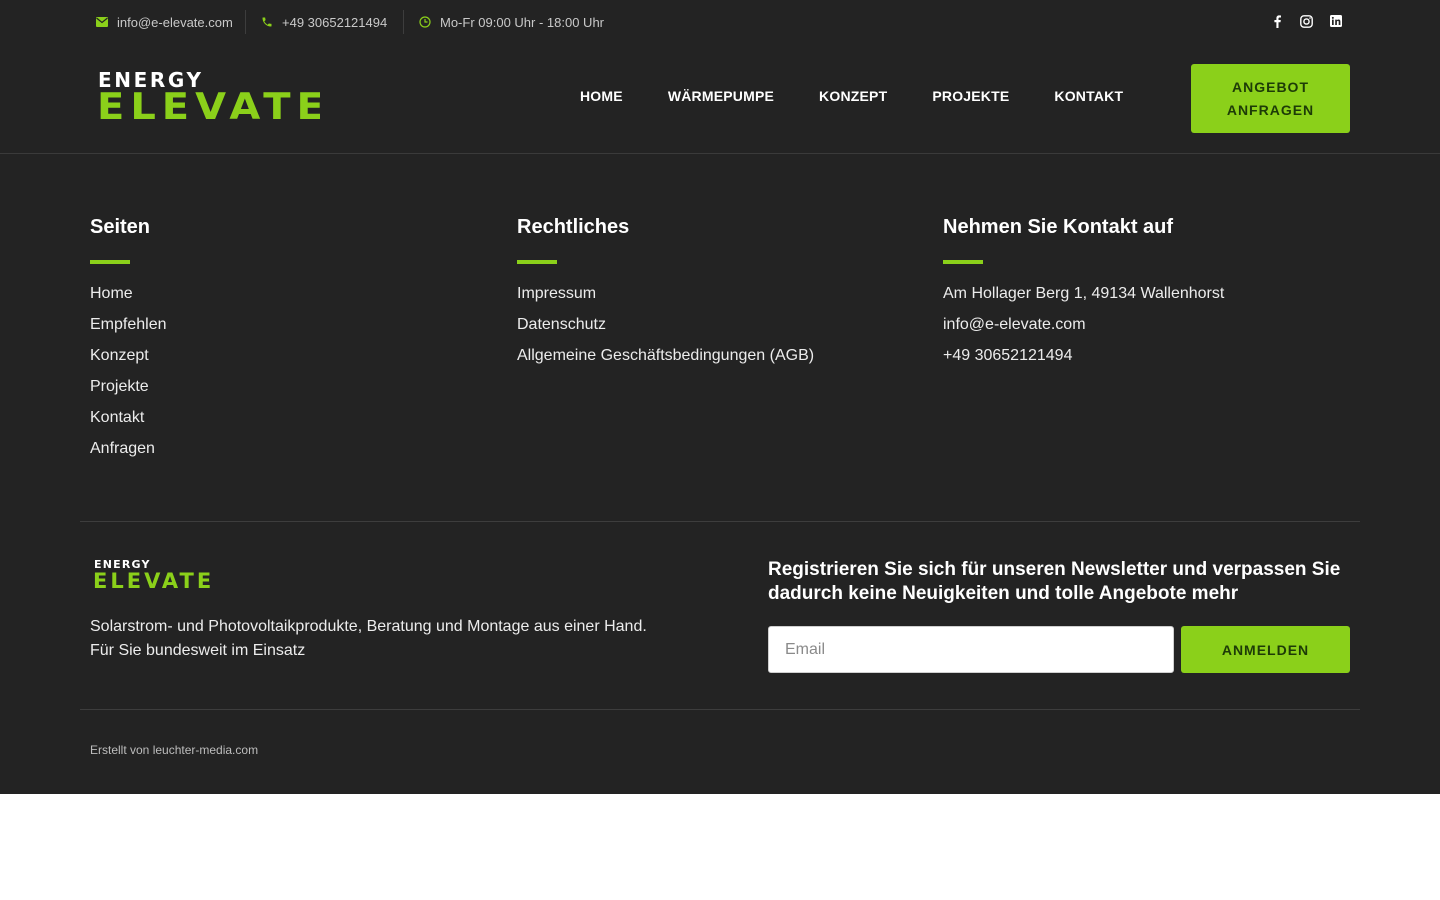  What do you see at coordinates (601, 96) in the screenshot?
I see `nav-home: HOME` at bounding box center [601, 96].